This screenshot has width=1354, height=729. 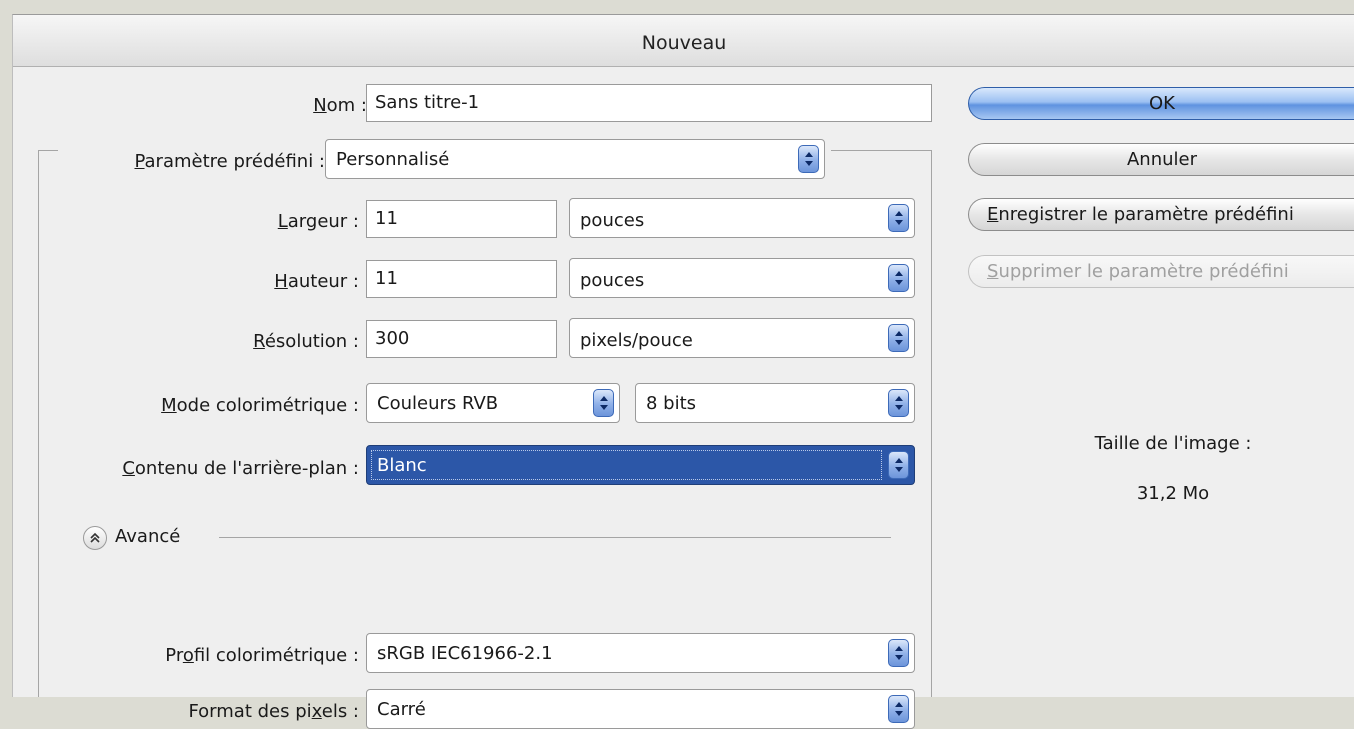 What do you see at coordinates (402, 465) in the screenshot?
I see `background-contents-value: Blanc` at bounding box center [402, 465].